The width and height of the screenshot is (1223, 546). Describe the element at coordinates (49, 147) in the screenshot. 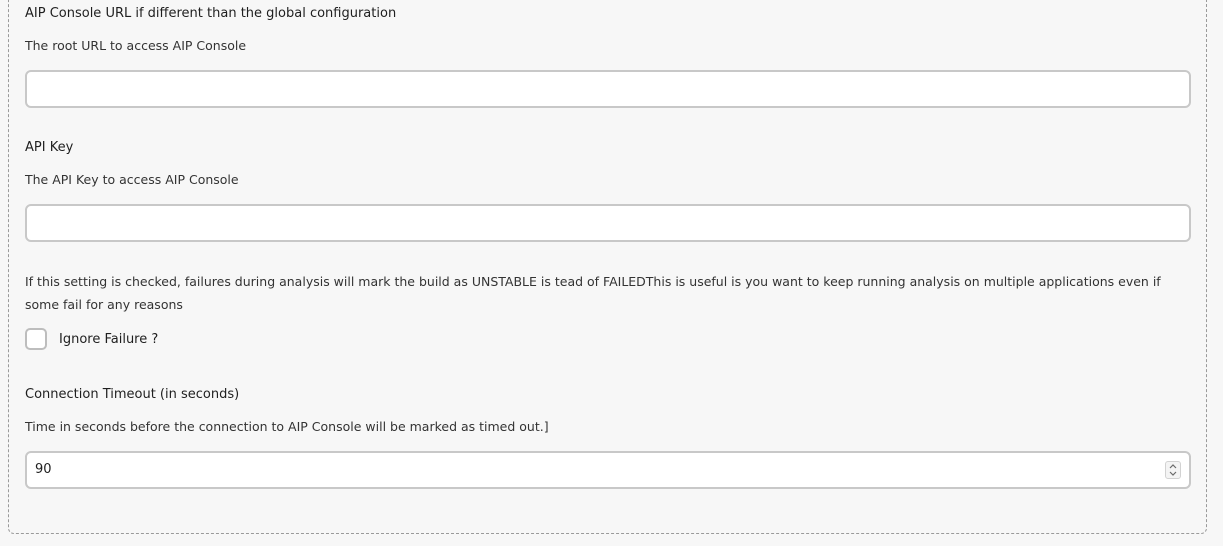

I see `api-key-label: API Key` at that location.